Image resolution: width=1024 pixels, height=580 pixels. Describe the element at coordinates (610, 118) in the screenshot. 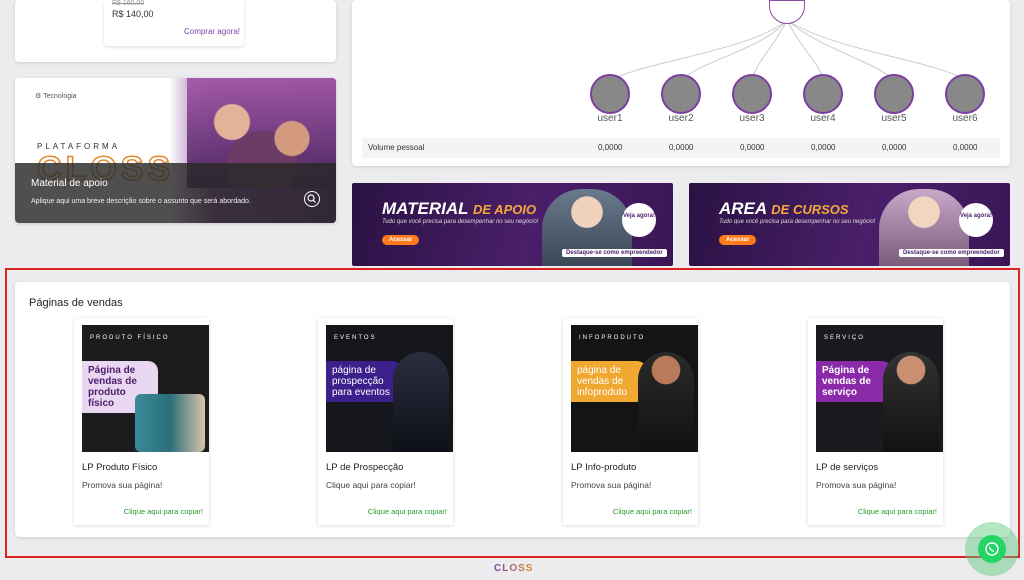

I see `user-label: user1` at that location.